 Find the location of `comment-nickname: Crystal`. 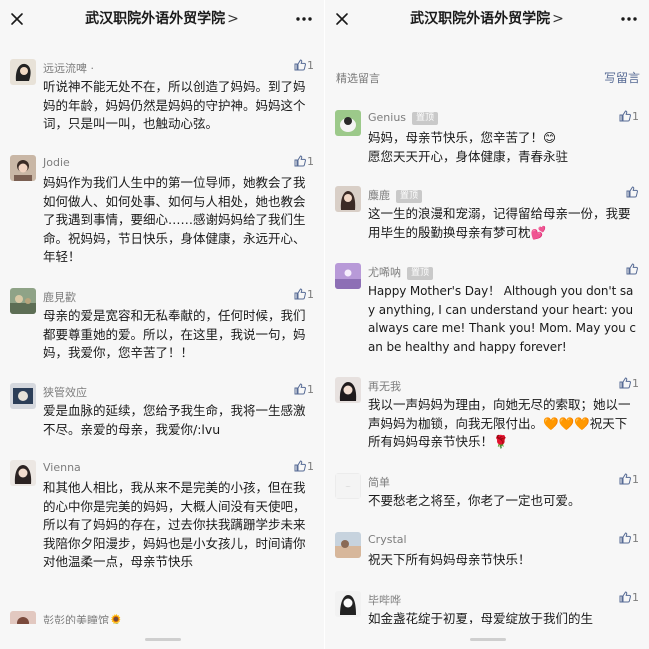

comment-nickname: Crystal is located at coordinates (387, 539).